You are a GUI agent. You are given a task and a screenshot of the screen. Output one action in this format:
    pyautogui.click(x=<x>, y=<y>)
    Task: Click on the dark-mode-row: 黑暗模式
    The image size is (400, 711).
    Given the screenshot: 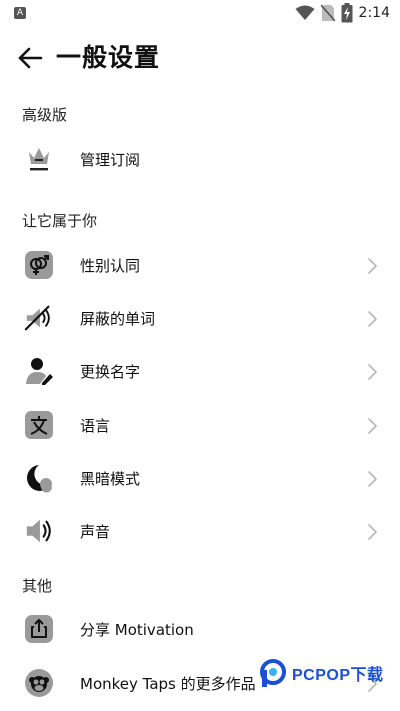 What is the action you would take?
    pyautogui.click(x=200, y=479)
    